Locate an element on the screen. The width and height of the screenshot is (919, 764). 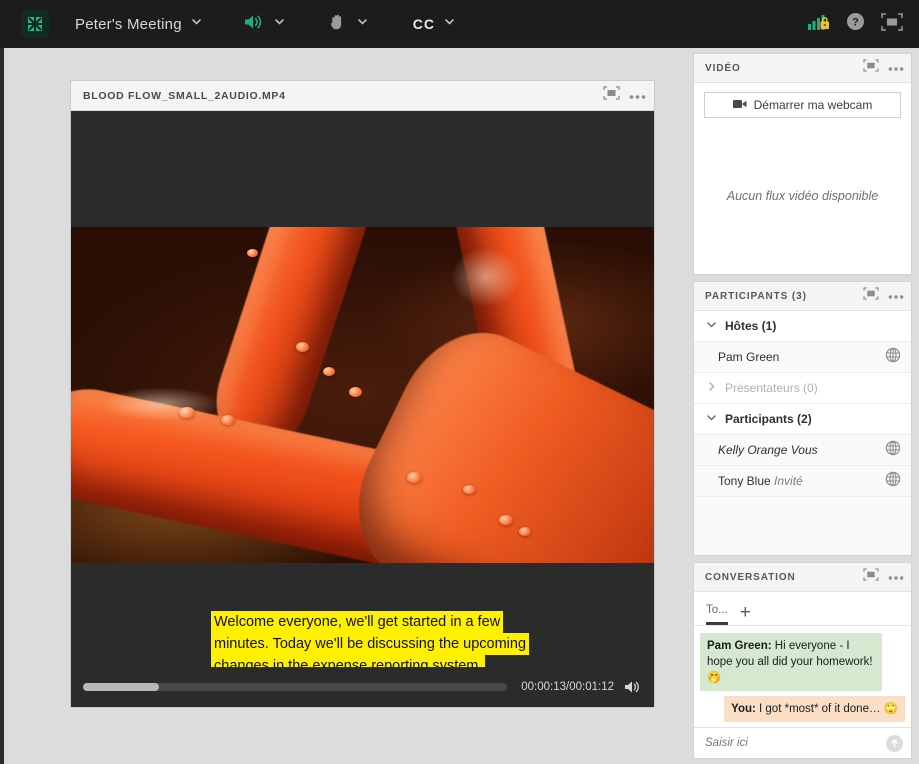
video-pod-title: VIDÉO is located at coordinates (723, 68).